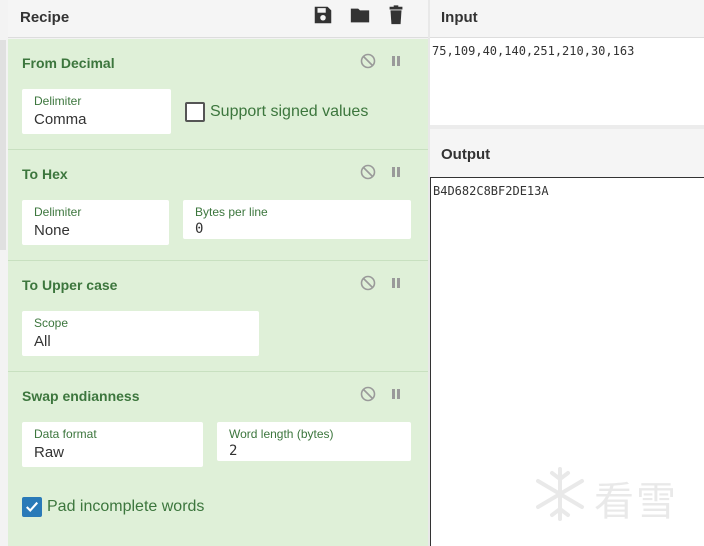  I want to click on checkmark-icon, so click(32, 507).